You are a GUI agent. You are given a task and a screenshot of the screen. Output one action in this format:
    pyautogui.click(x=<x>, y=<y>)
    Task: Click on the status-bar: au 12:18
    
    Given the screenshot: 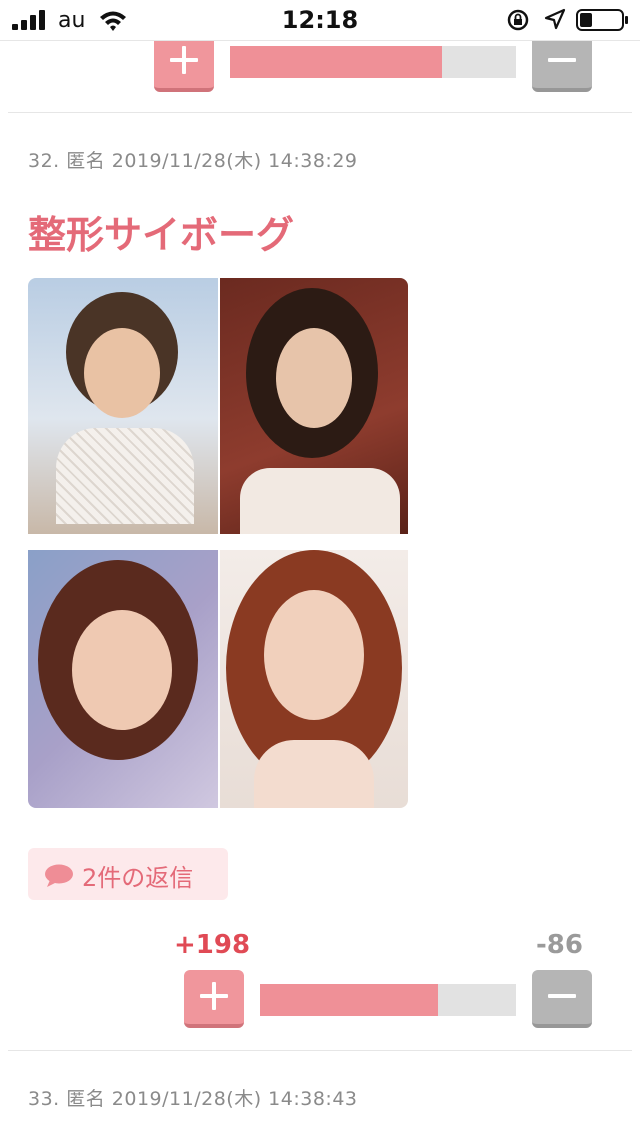 What is the action you would take?
    pyautogui.click(x=320, y=20)
    